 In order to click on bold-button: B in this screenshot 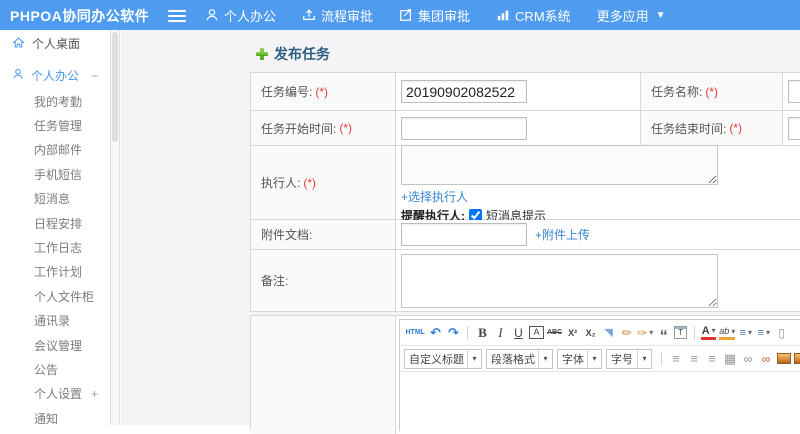, I will do `click(482, 333)`.